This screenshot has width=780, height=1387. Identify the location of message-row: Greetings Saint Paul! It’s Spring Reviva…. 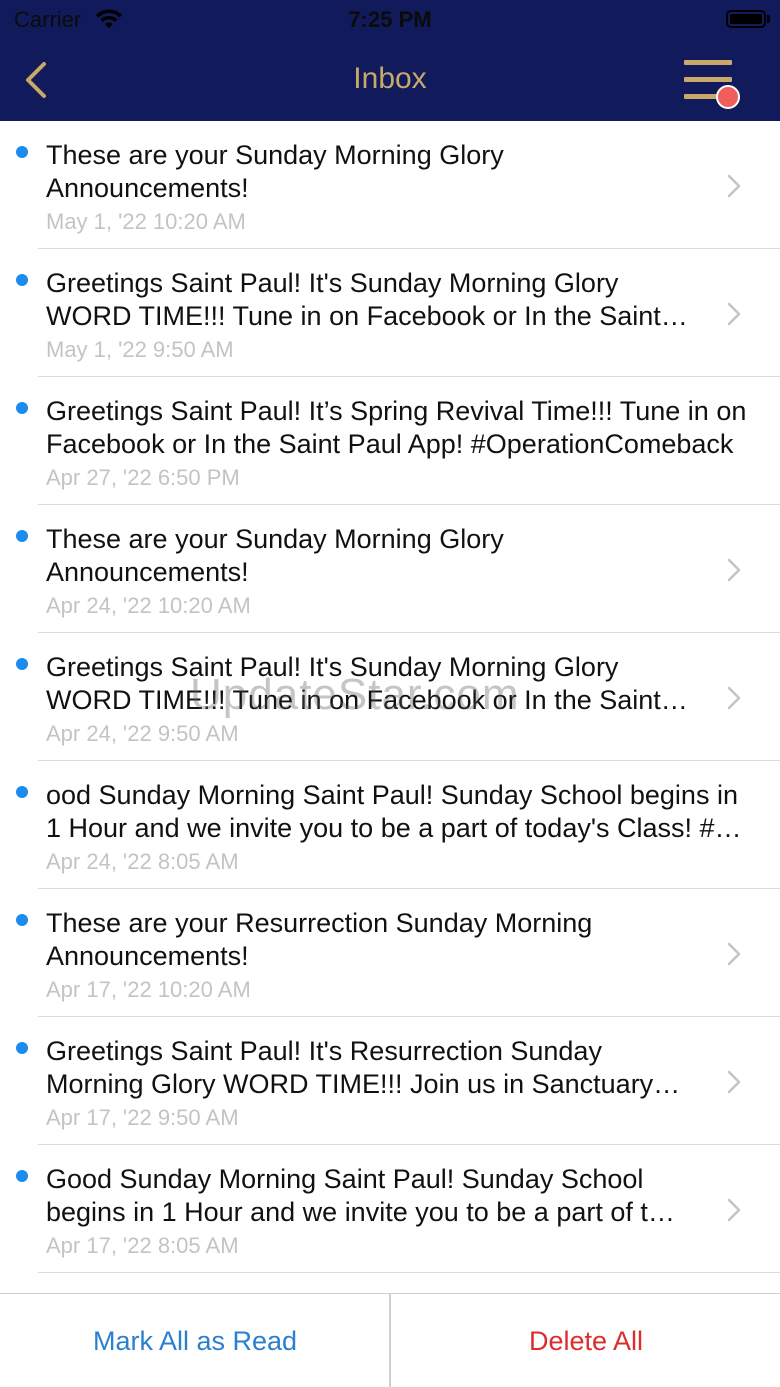
(390, 441).